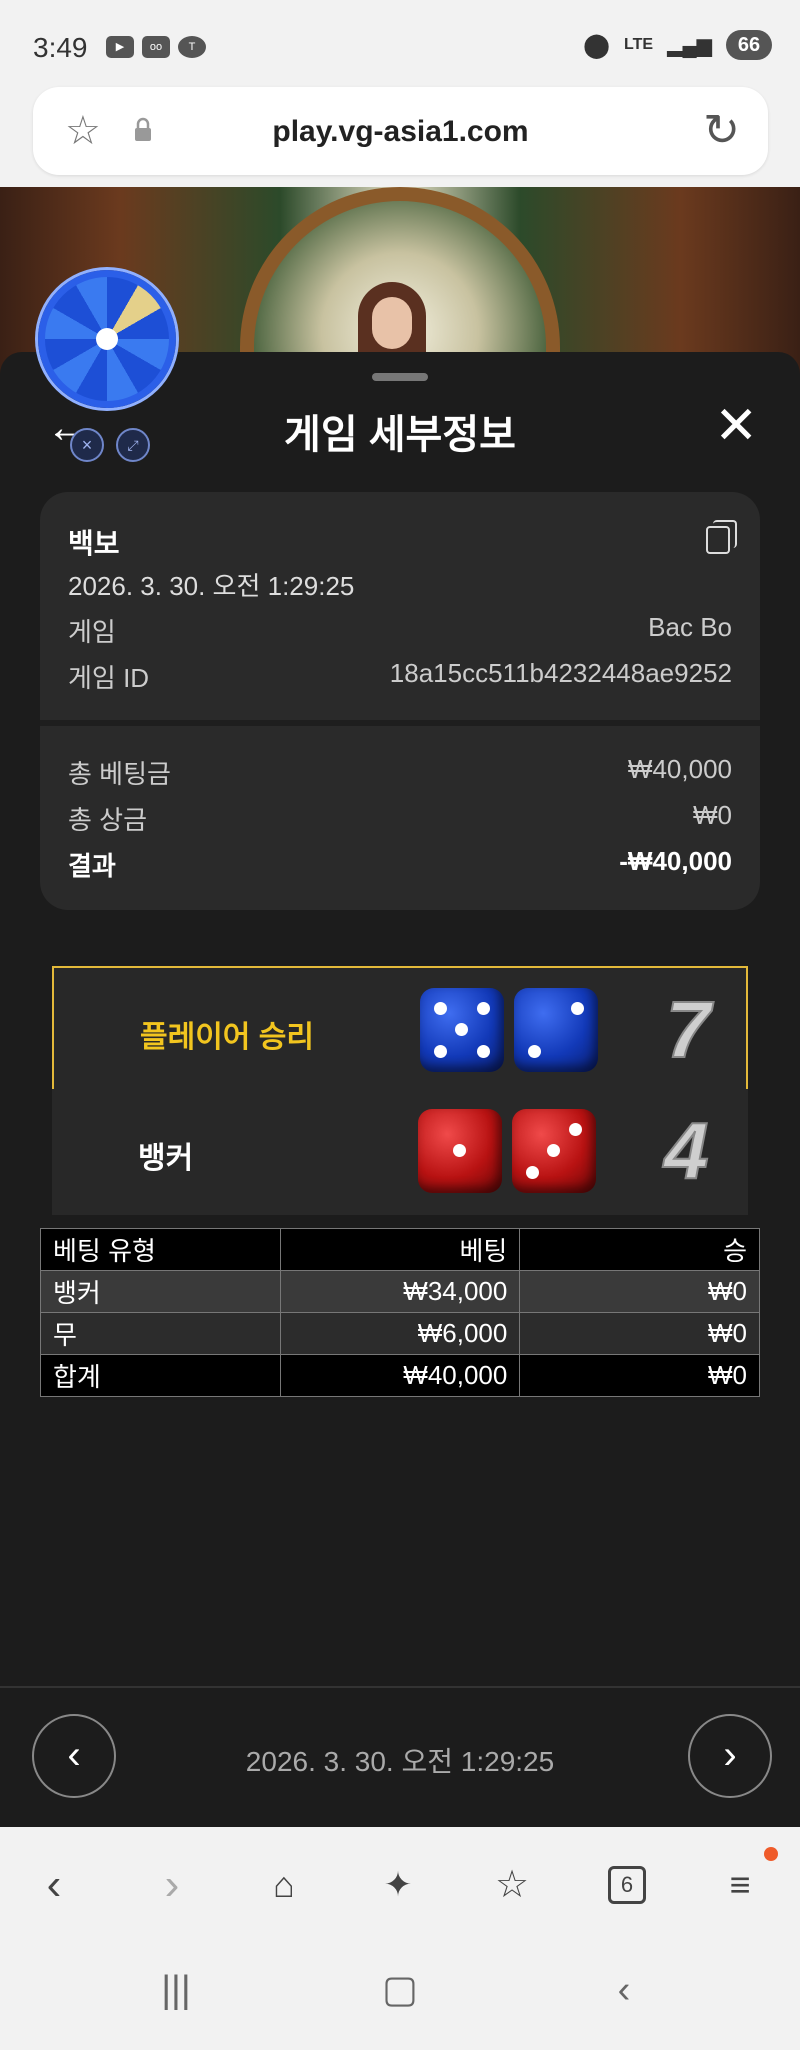 This screenshot has height=2050, width=800. Describe the element at coordinates (192, 47) in the screenshot. I see `kakaotalk-icon: T` at that location.